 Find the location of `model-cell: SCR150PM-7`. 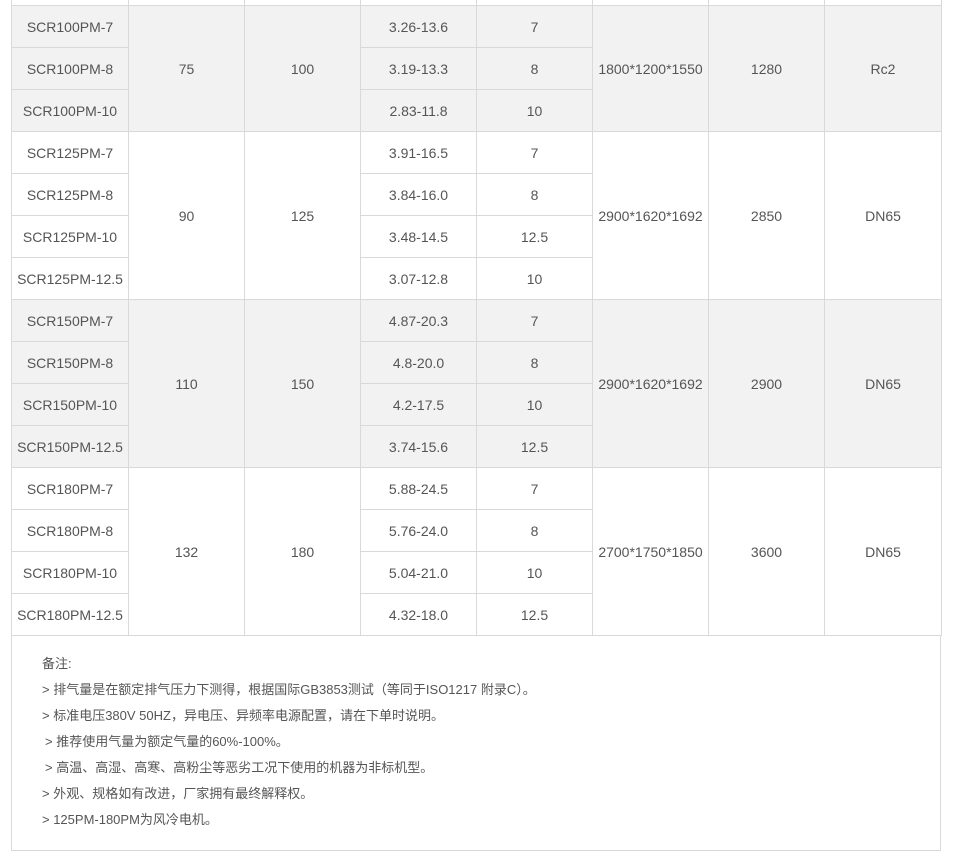

model-cell: SCR150PM-7 is located at coordinates (70, 320).